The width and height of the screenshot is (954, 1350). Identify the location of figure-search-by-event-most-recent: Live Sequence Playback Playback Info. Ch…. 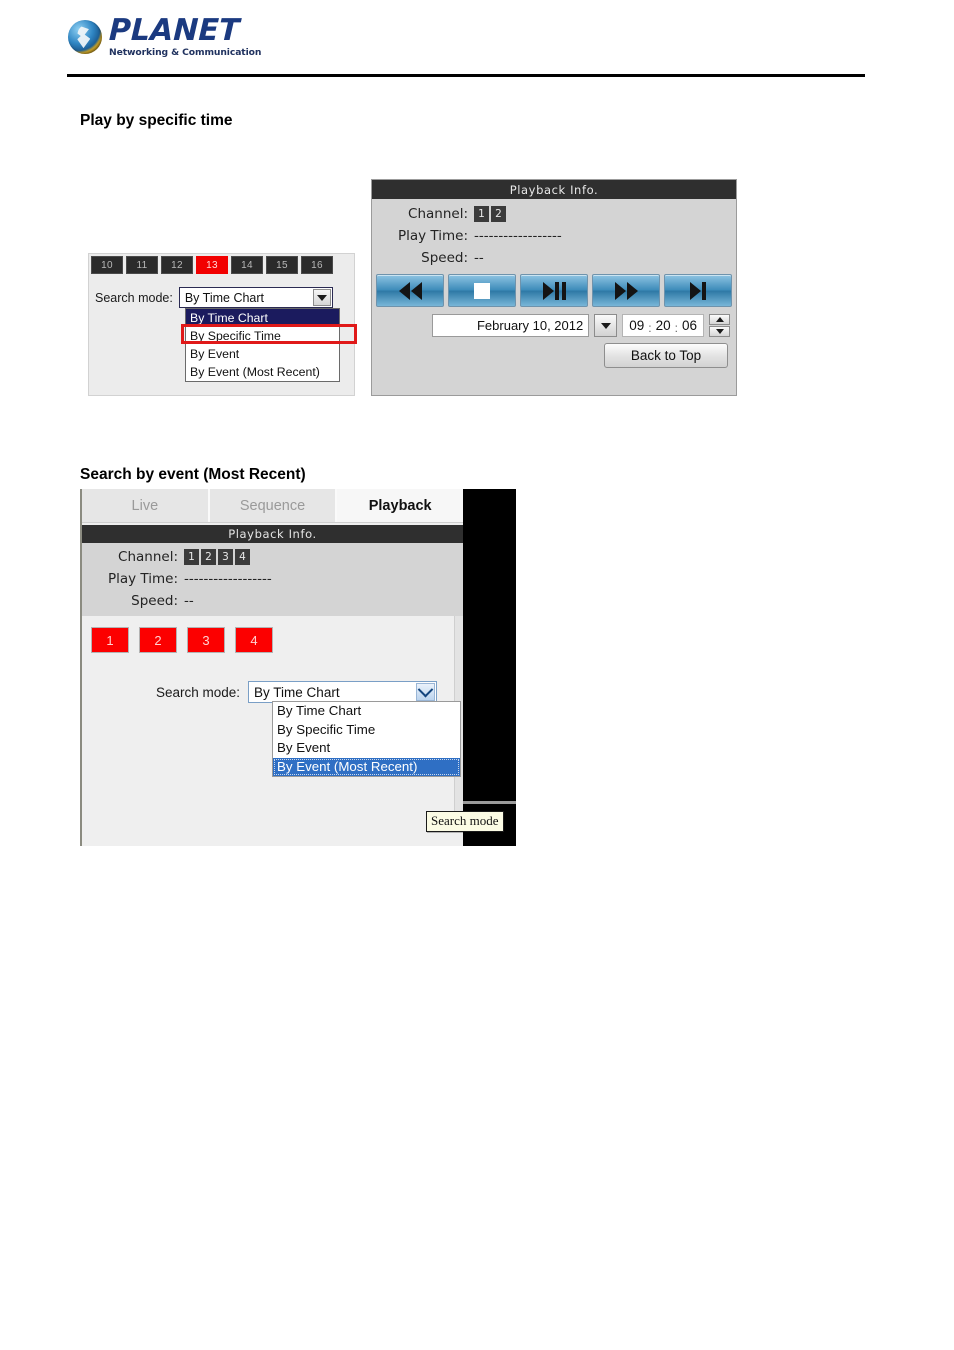
(298, 667).